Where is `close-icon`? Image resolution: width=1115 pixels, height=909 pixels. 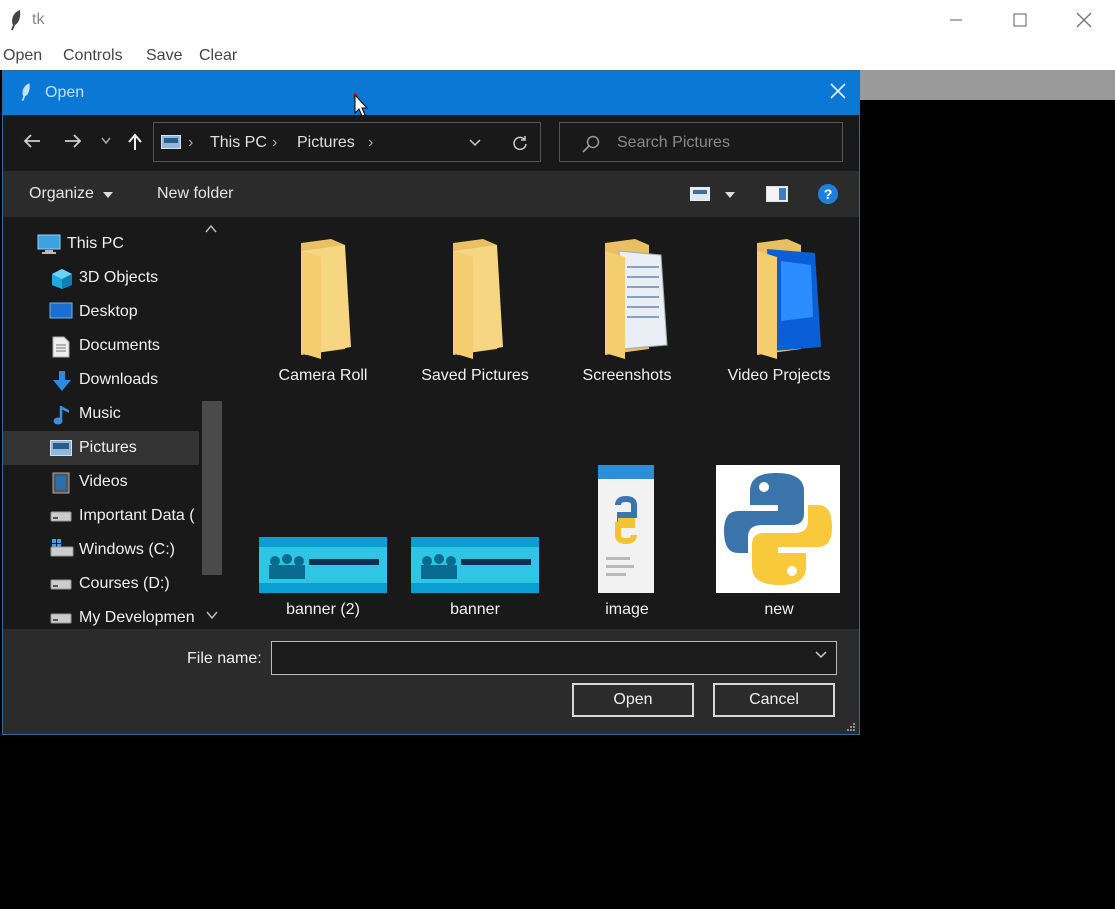
close-icon is located at coordinates (1084, 20).